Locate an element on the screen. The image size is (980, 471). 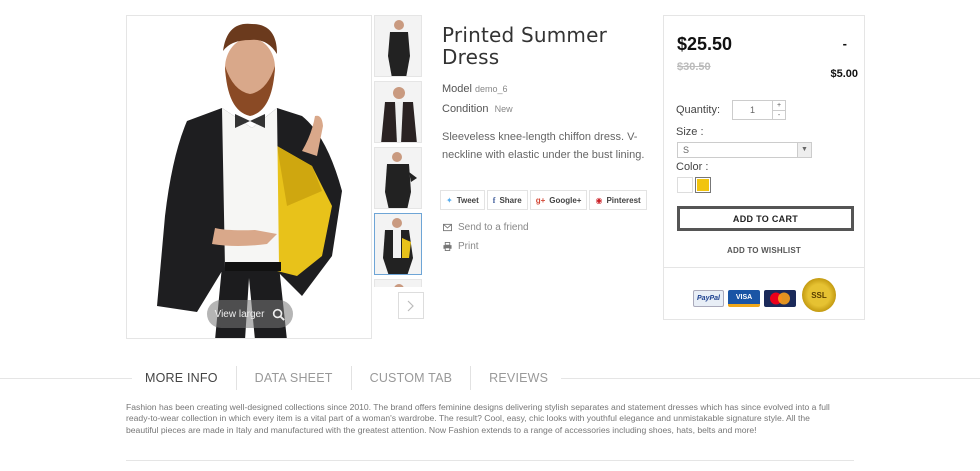
add-to-cart-button: ADD TO CART is located at coordinates (765, 218).